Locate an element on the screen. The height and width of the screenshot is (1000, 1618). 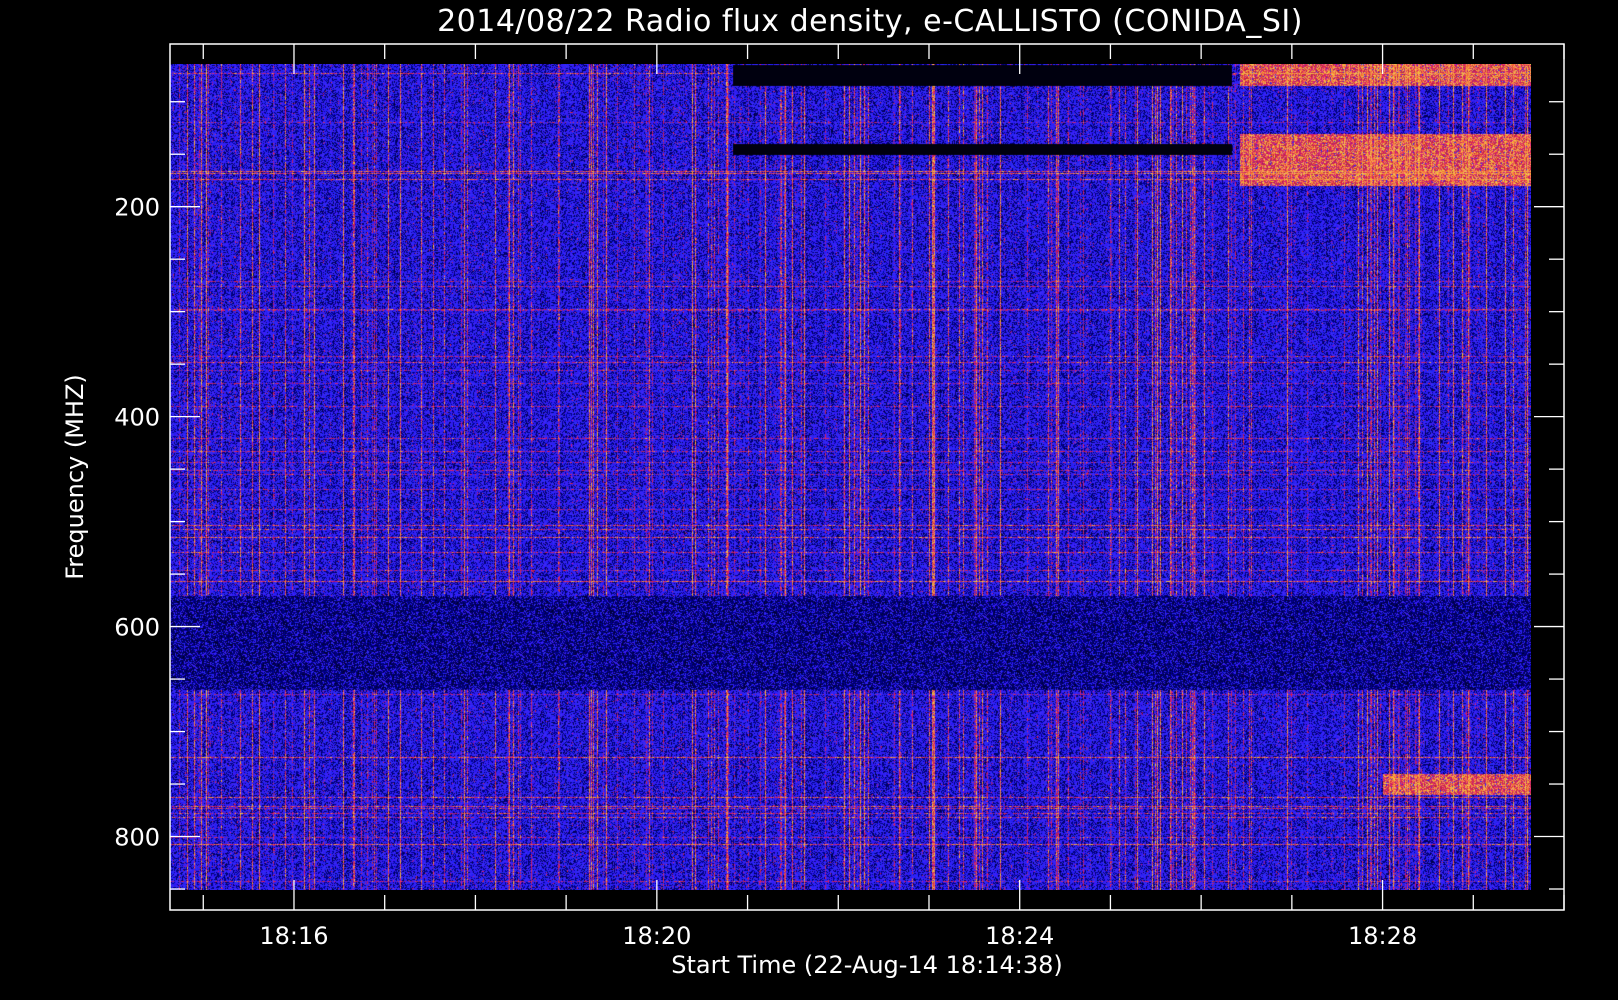
x-tick-label: 18:24 is located at coordinates (1019, 936).